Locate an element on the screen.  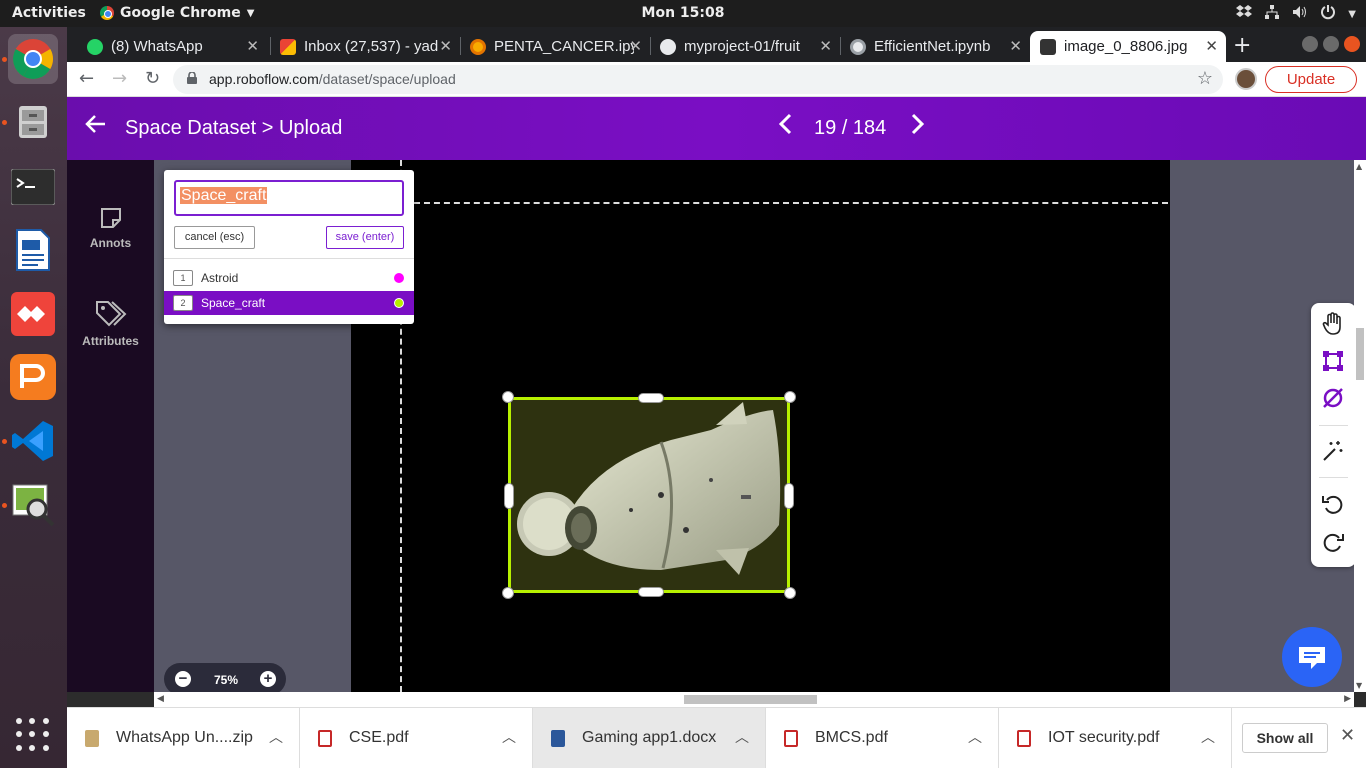
dock-image-viewer is located at coordinates (33, 505).